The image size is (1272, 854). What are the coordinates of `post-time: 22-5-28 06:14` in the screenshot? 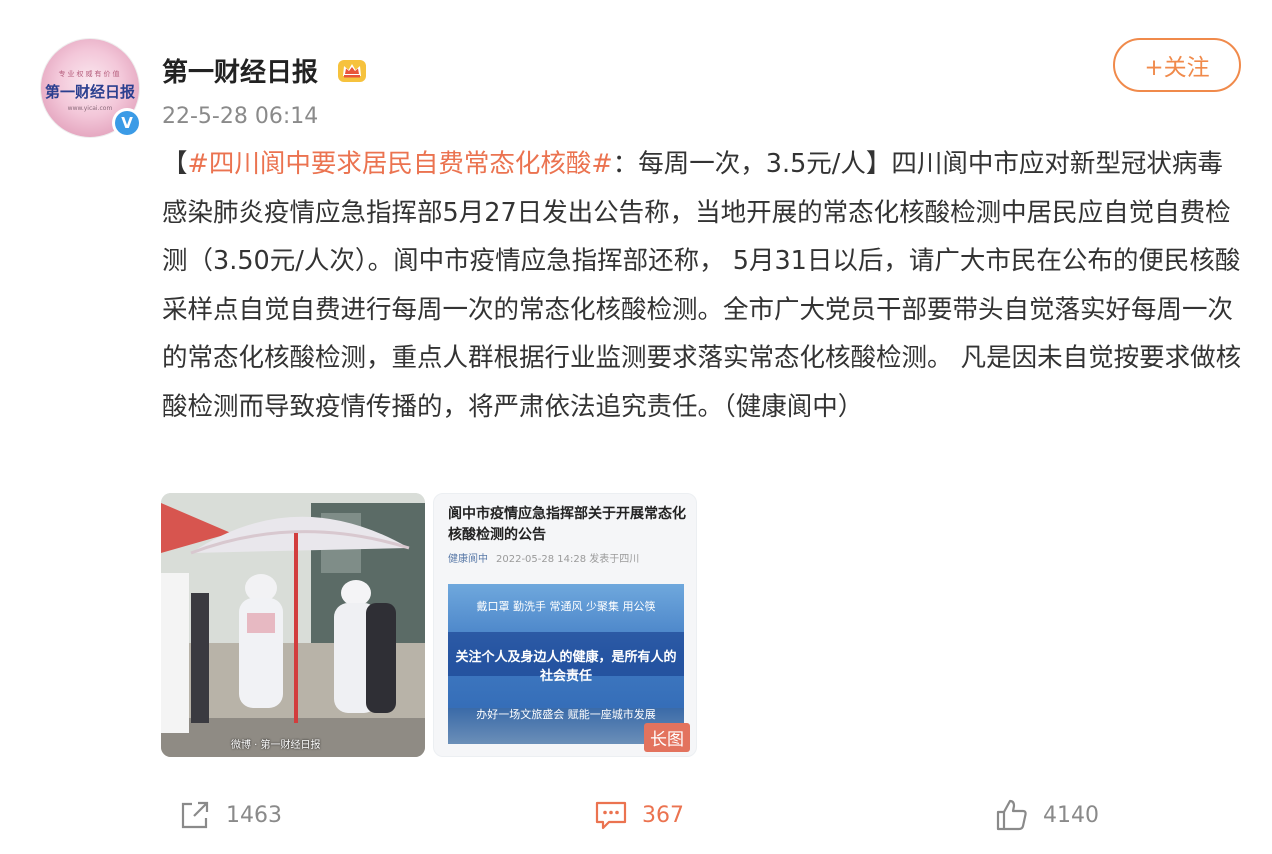 It's located at (240, 116).